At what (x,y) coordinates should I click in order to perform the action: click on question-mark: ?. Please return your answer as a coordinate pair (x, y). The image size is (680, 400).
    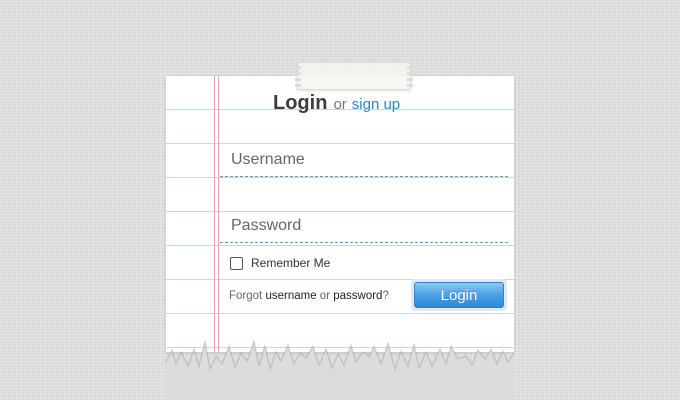
    Looking at the image, I should click on (385, 296).